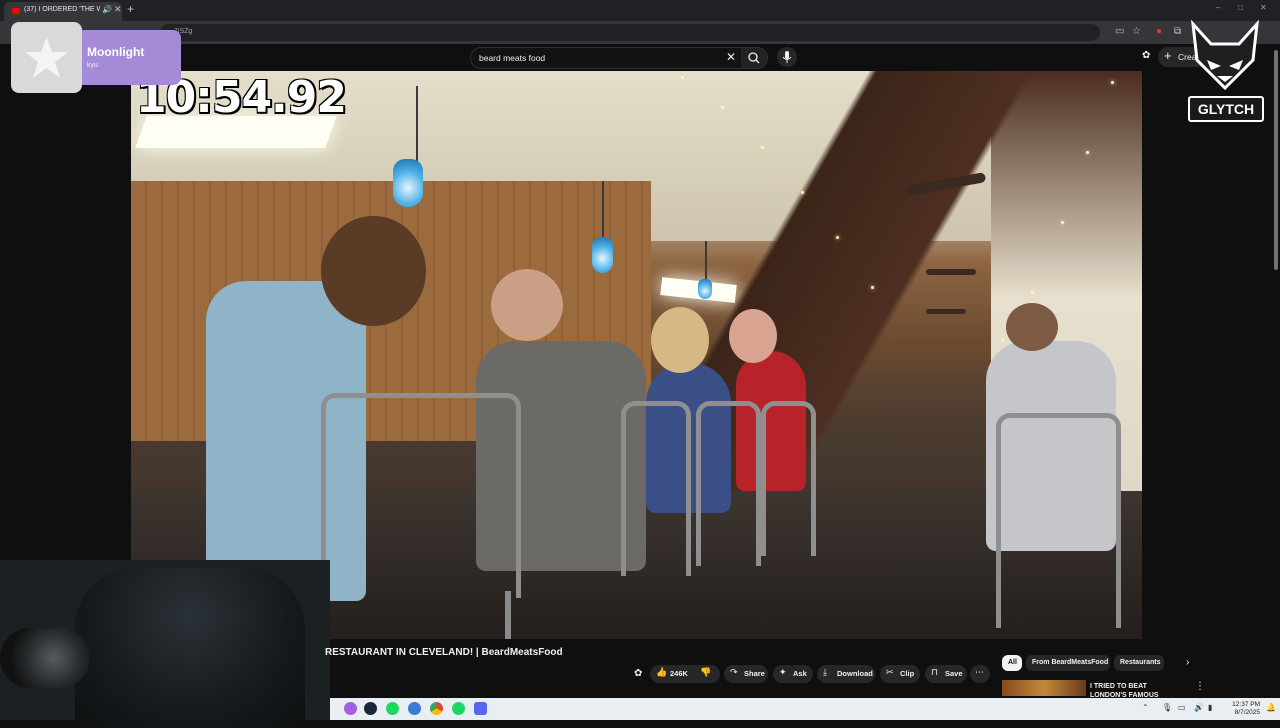  Describe the element at coordinates (130, 9) in the screenshot. I see `new-tab-button: +` at that location.